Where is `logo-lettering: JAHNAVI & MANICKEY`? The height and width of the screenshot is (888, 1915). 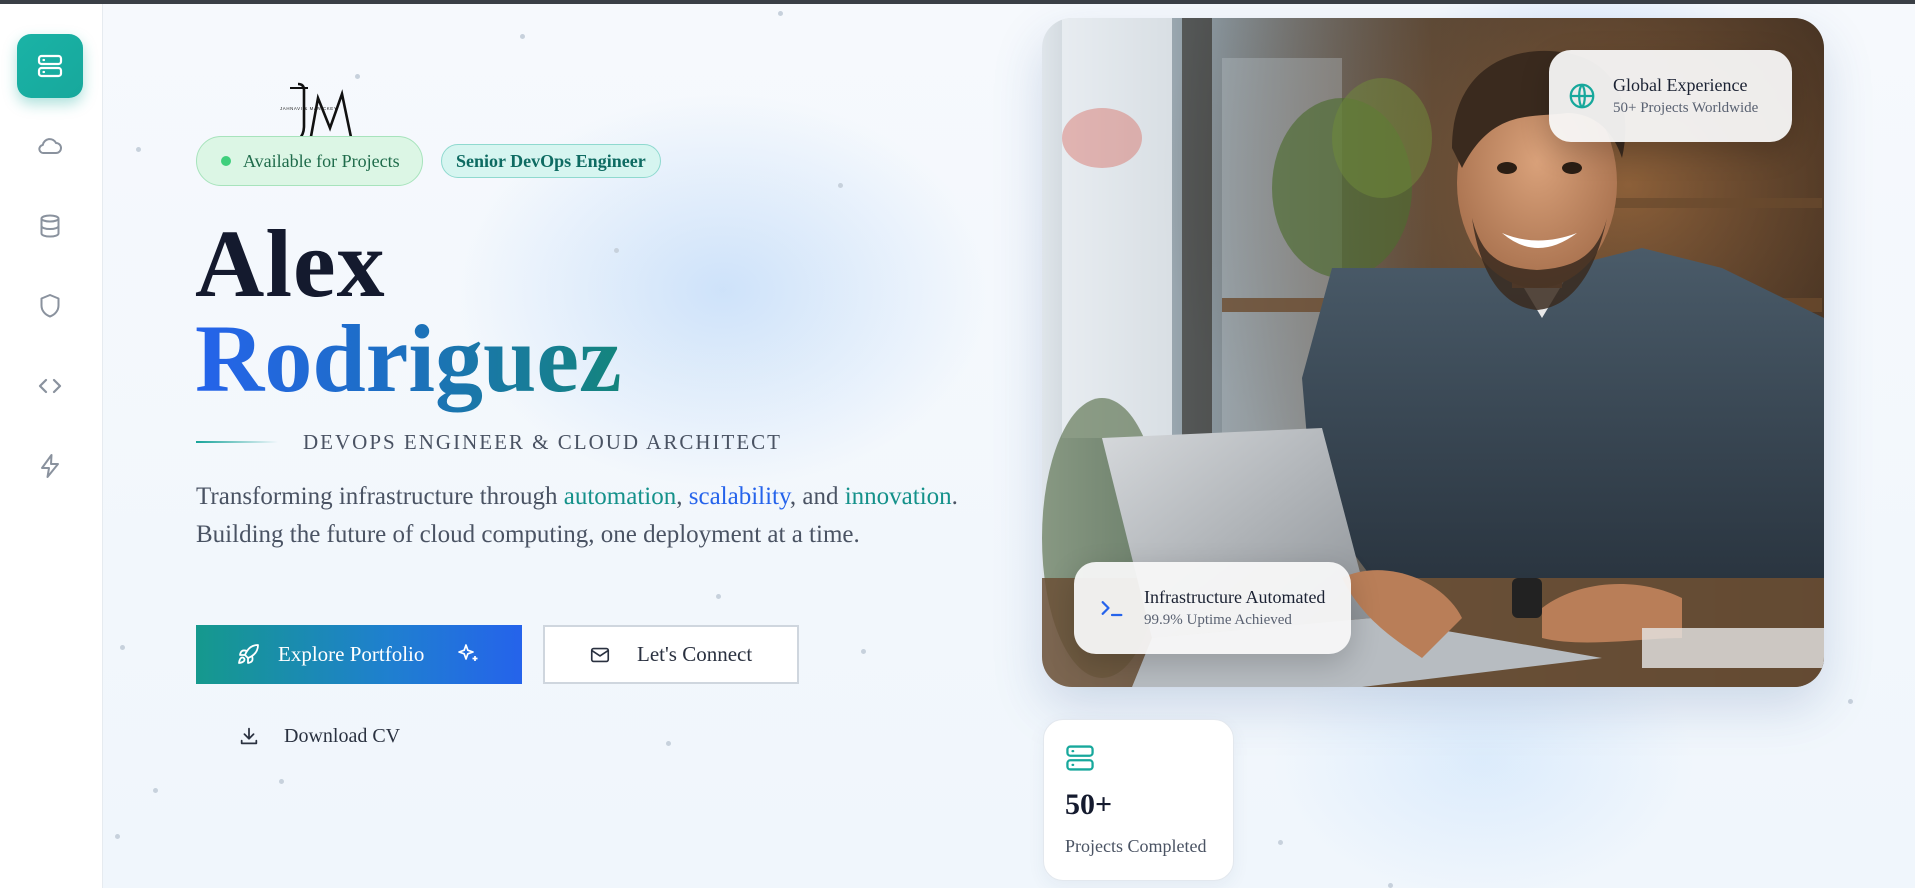 logo-lettering: JAHNAVI & MANICKEY is located at coordinates (308, 108).